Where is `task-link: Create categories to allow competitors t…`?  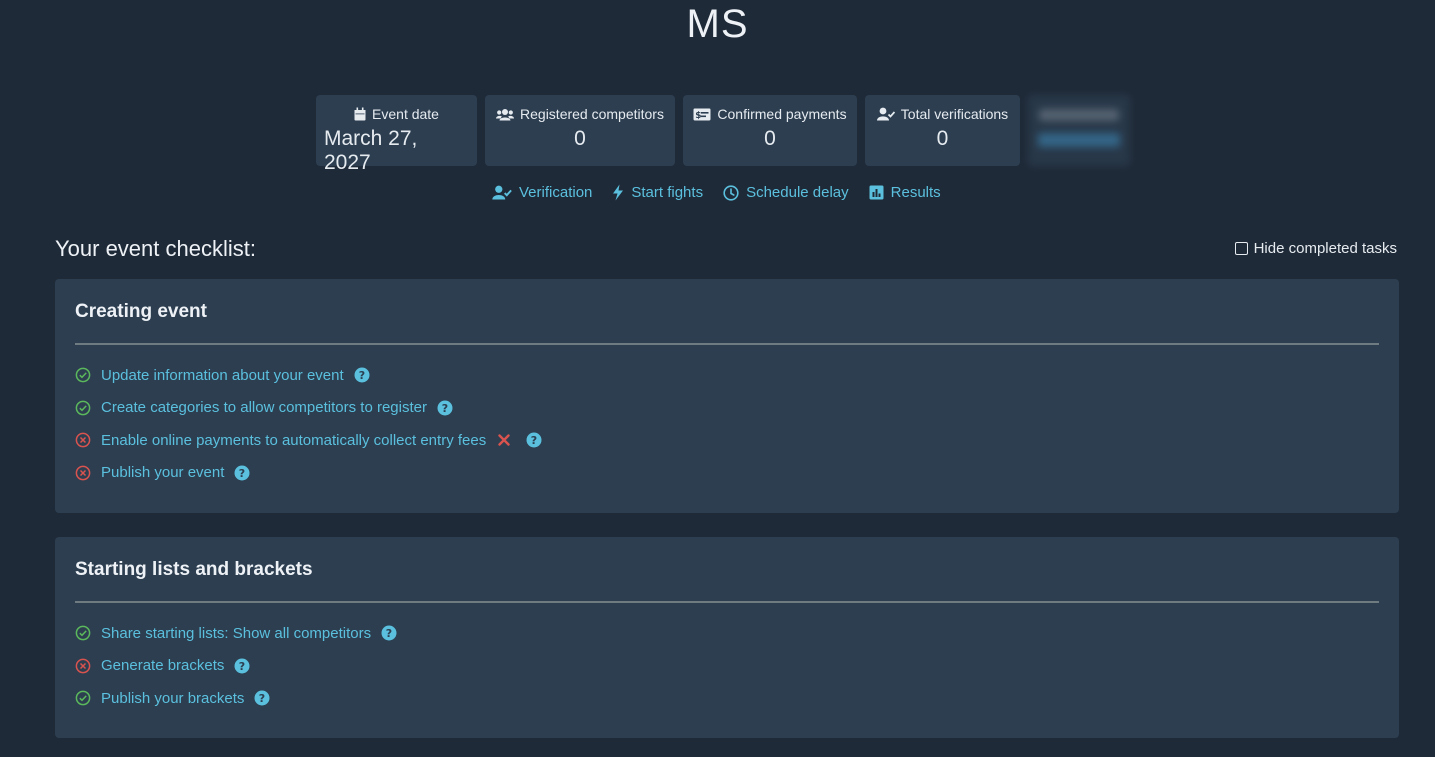
task-link: Create categories to allow competitors t… is located at coordinates (264, 407).